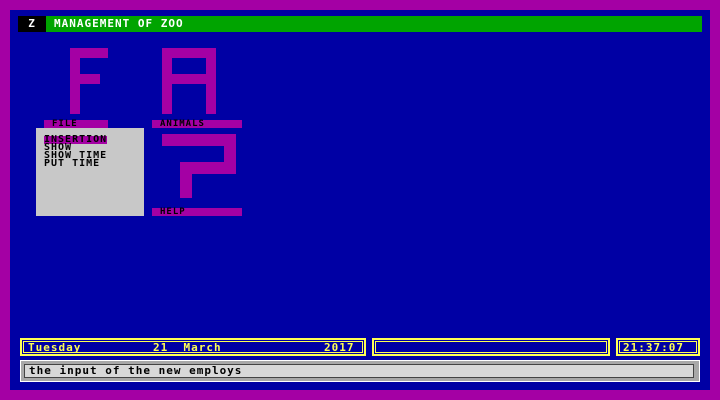  I want to click on day-text: Tuesday, so click(55, 347).